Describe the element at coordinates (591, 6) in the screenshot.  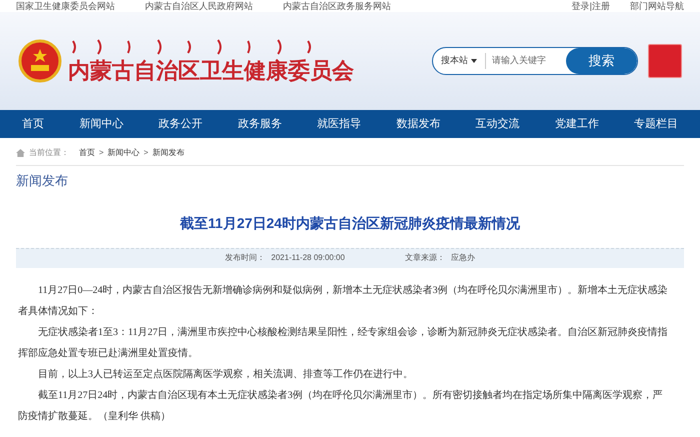
I see `top-link: 登录|注册` at that location.